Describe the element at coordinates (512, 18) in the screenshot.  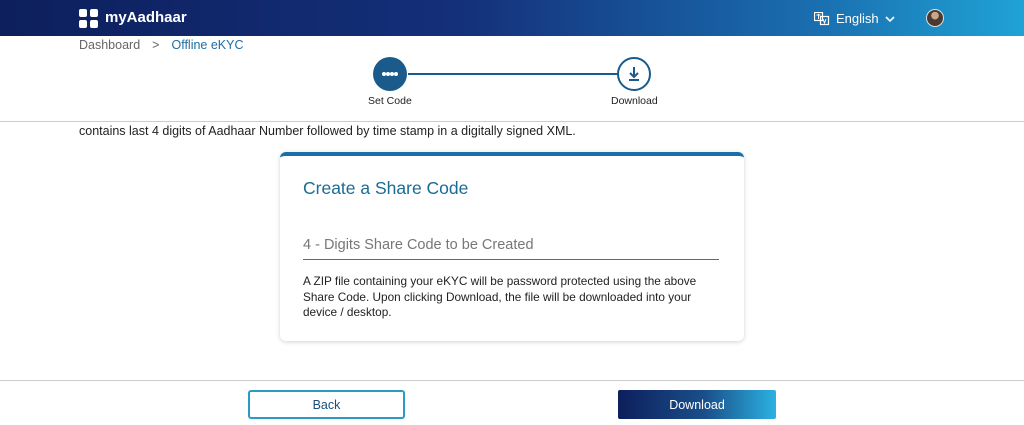
I see `top-navigation-bar: myAadhaar English` at that location.